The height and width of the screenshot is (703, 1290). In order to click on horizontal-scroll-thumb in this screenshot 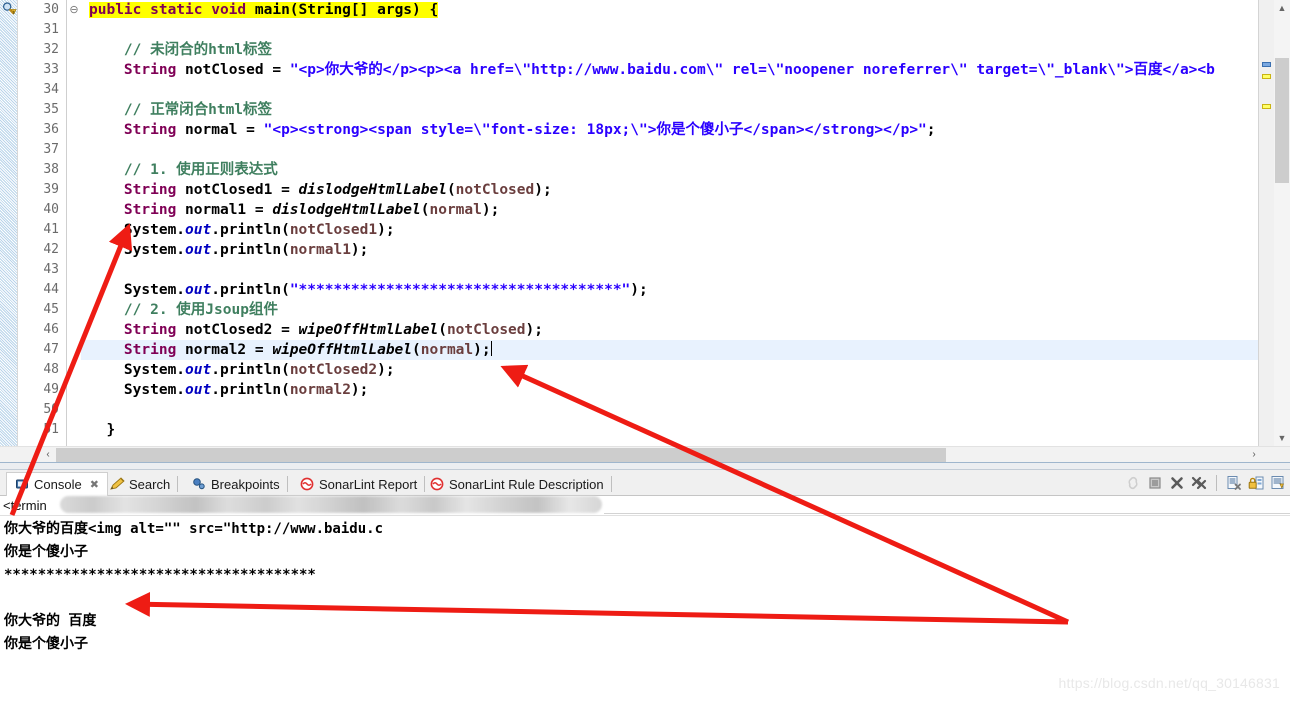, I will do `click(501, 455)`.